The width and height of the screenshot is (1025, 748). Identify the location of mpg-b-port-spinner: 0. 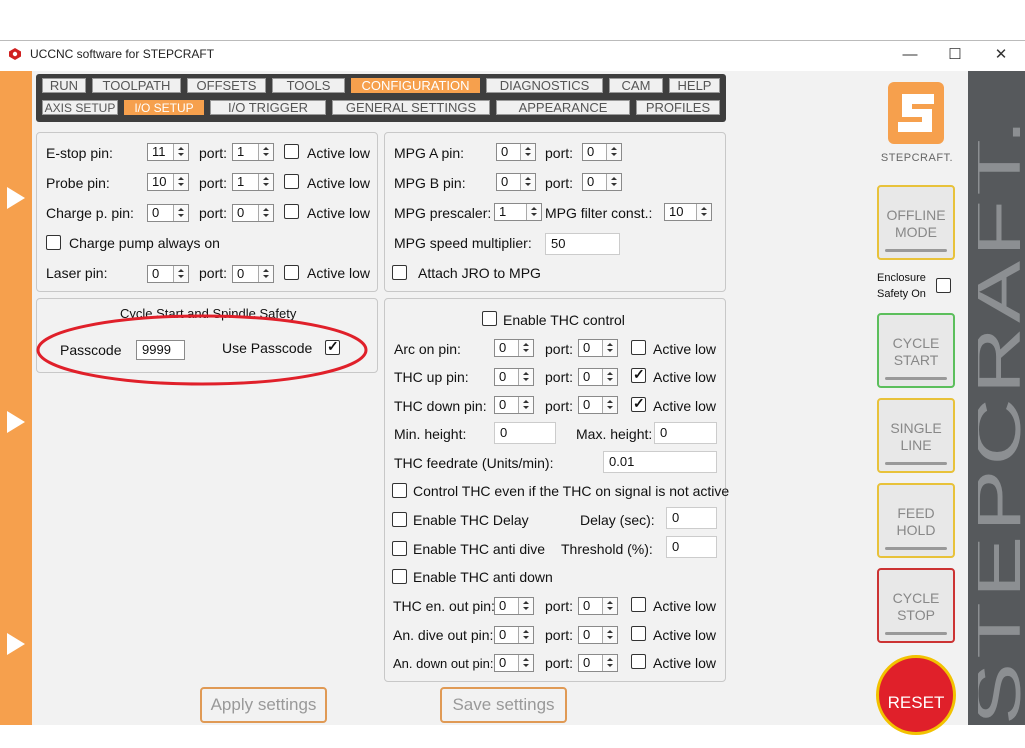
(602, 182).